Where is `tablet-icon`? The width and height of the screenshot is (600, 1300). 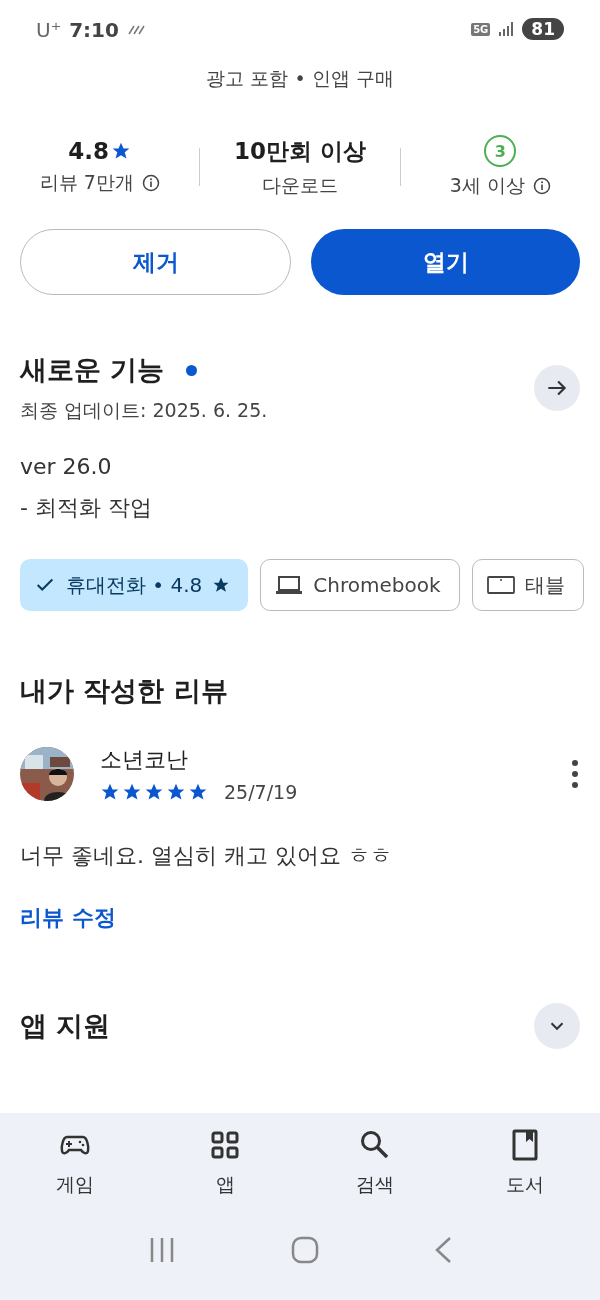
tablet-icon is located at coordinates (500, 585).